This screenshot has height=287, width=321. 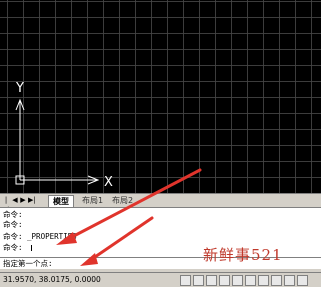 I want to click on cursor-caret, so click(x=31, y=248).